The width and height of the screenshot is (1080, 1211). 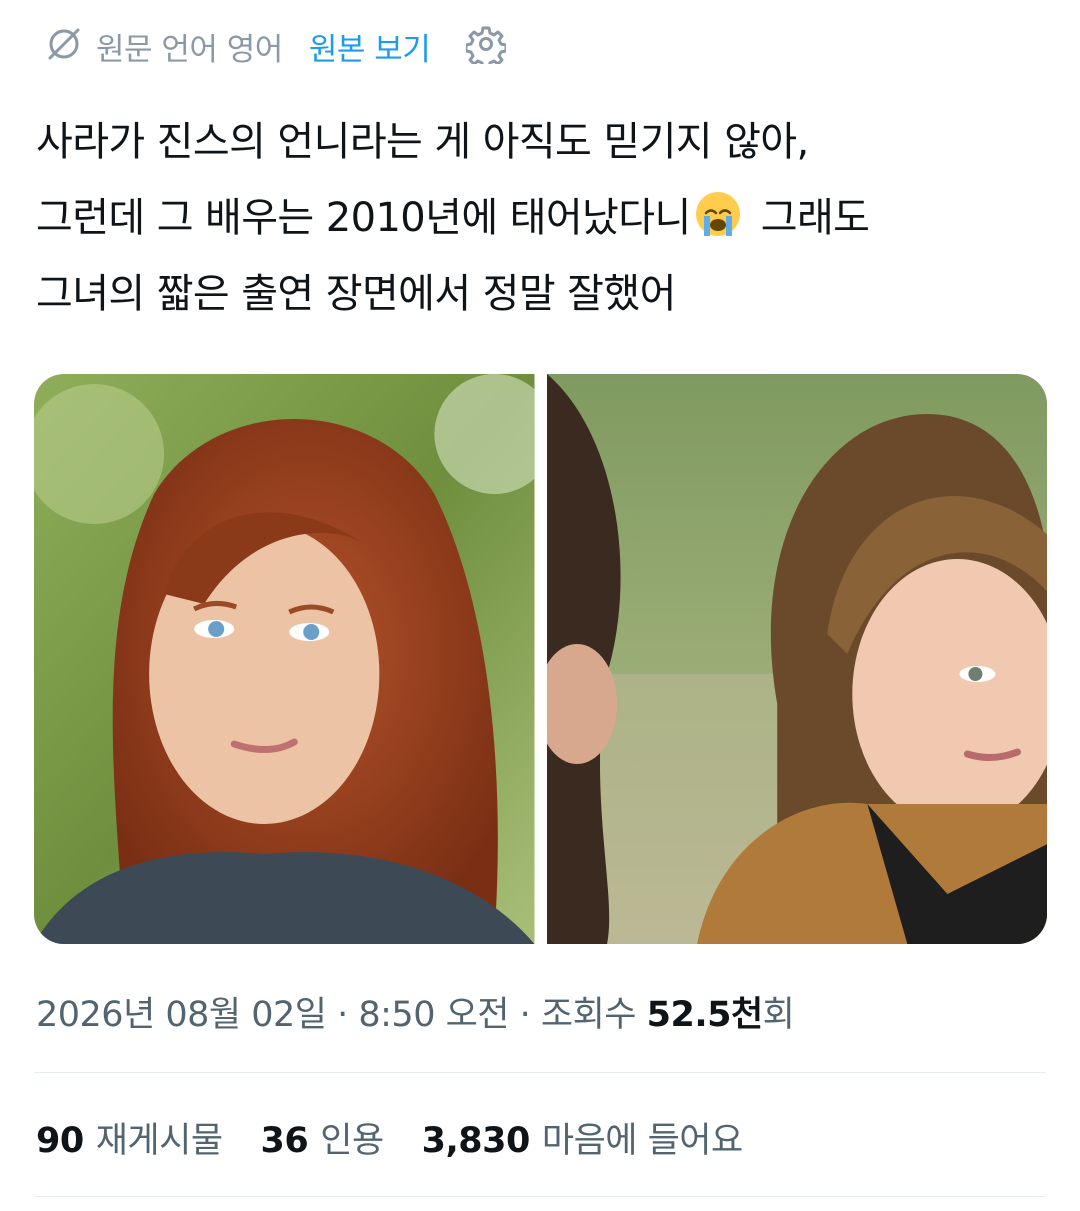 I want to click on translation-bar: 원문 언어 영어 원본 보기, so click(x=276, y=46).